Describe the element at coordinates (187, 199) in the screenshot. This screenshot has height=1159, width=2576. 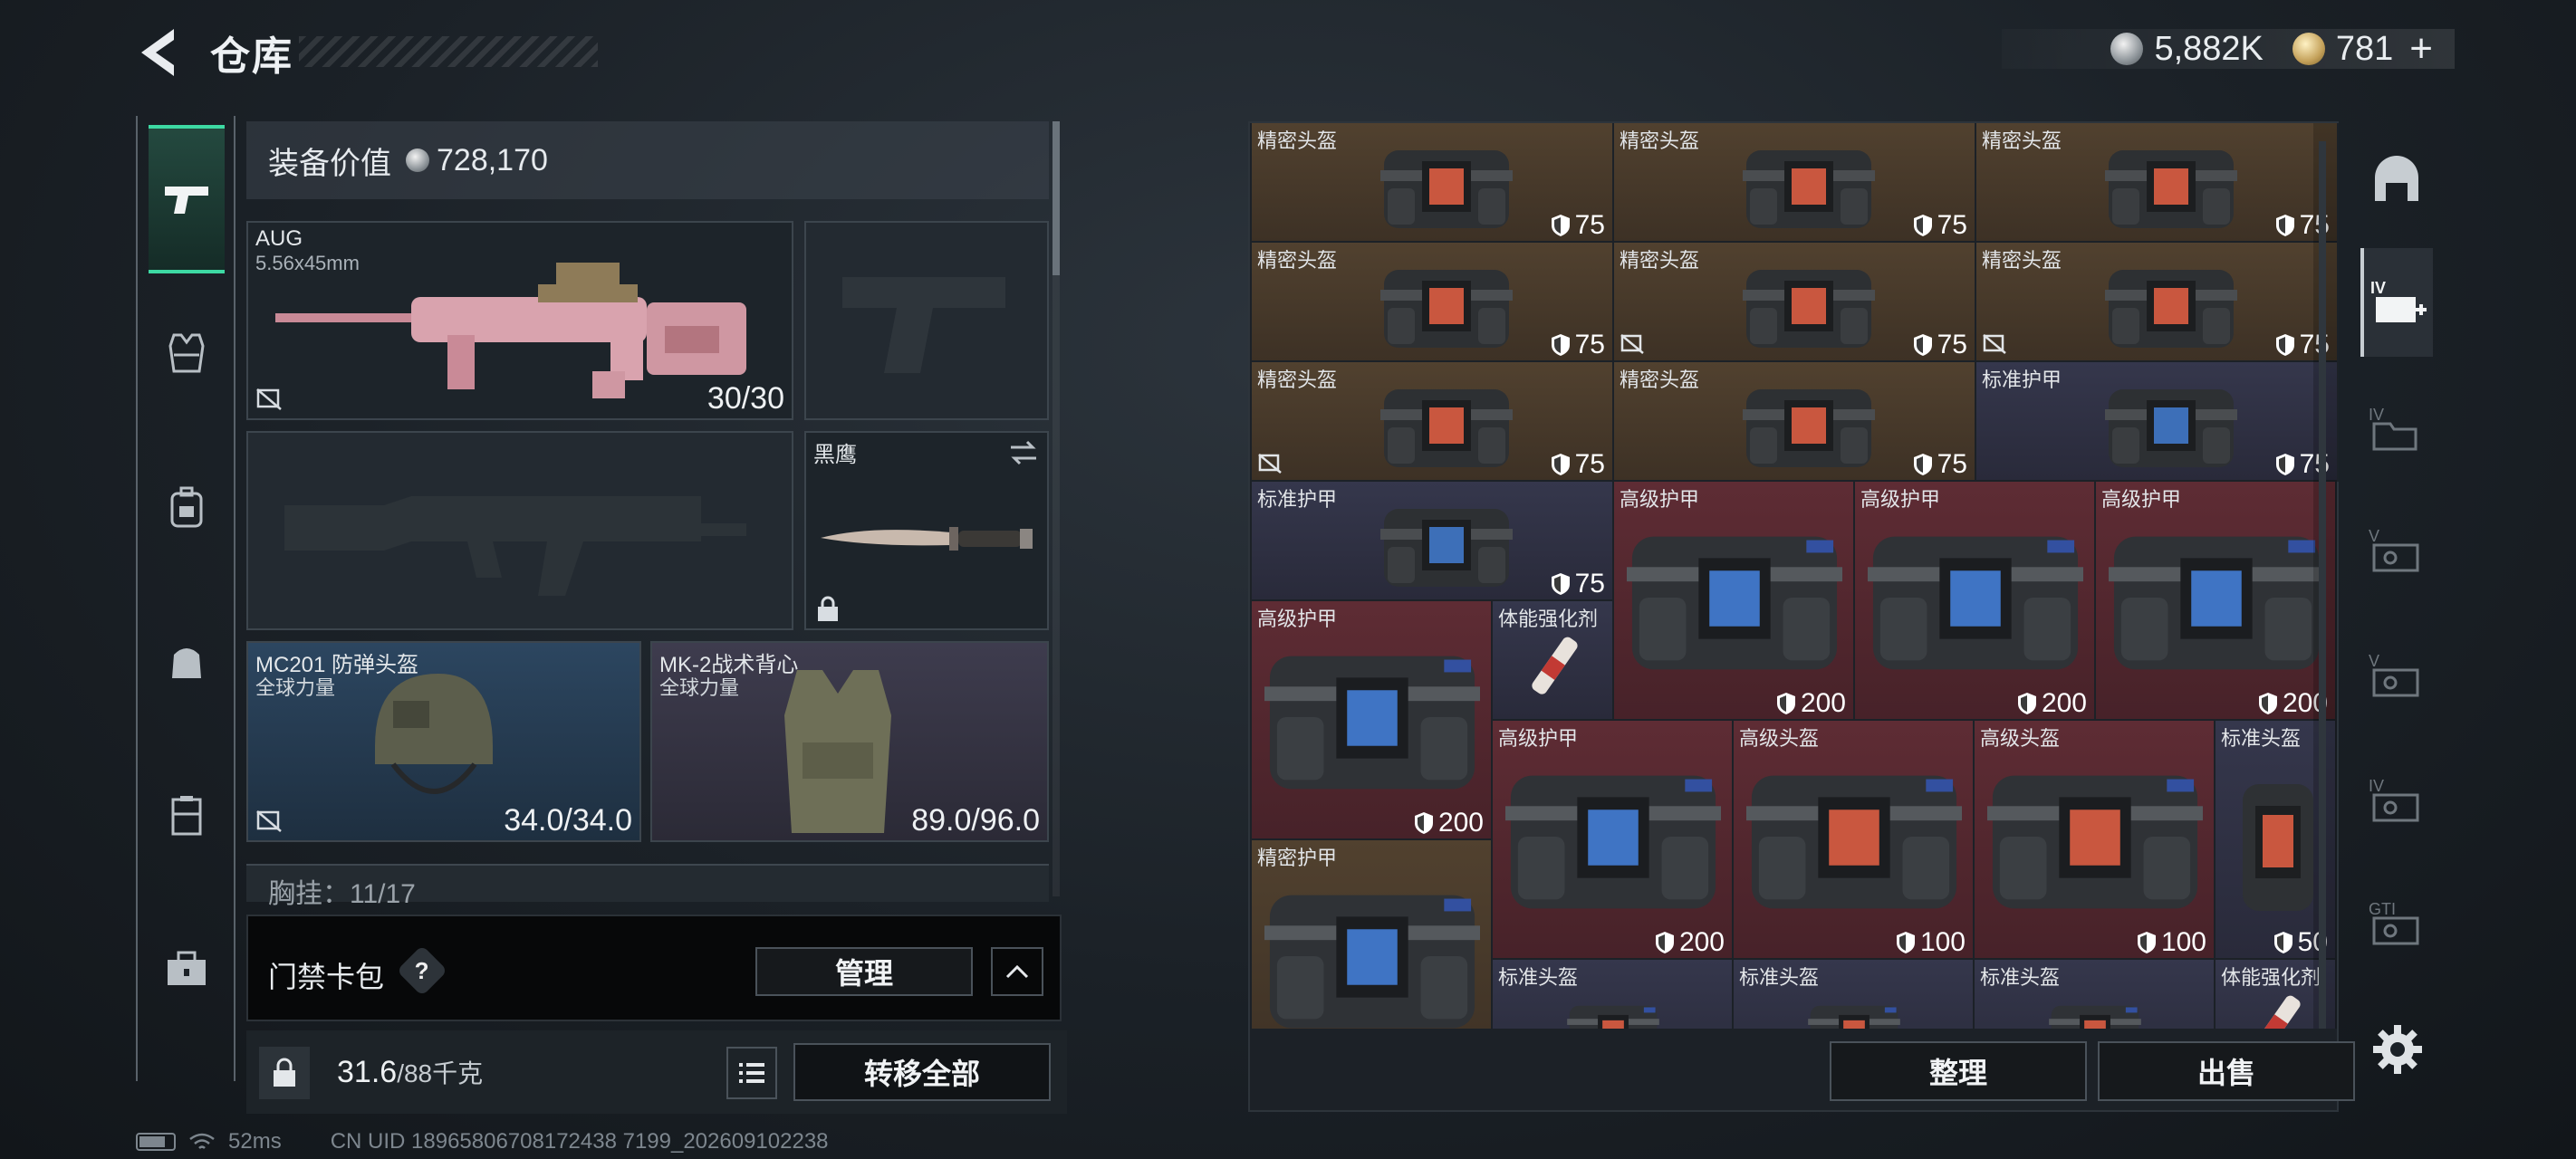
I see `tab-weapons` at that location.